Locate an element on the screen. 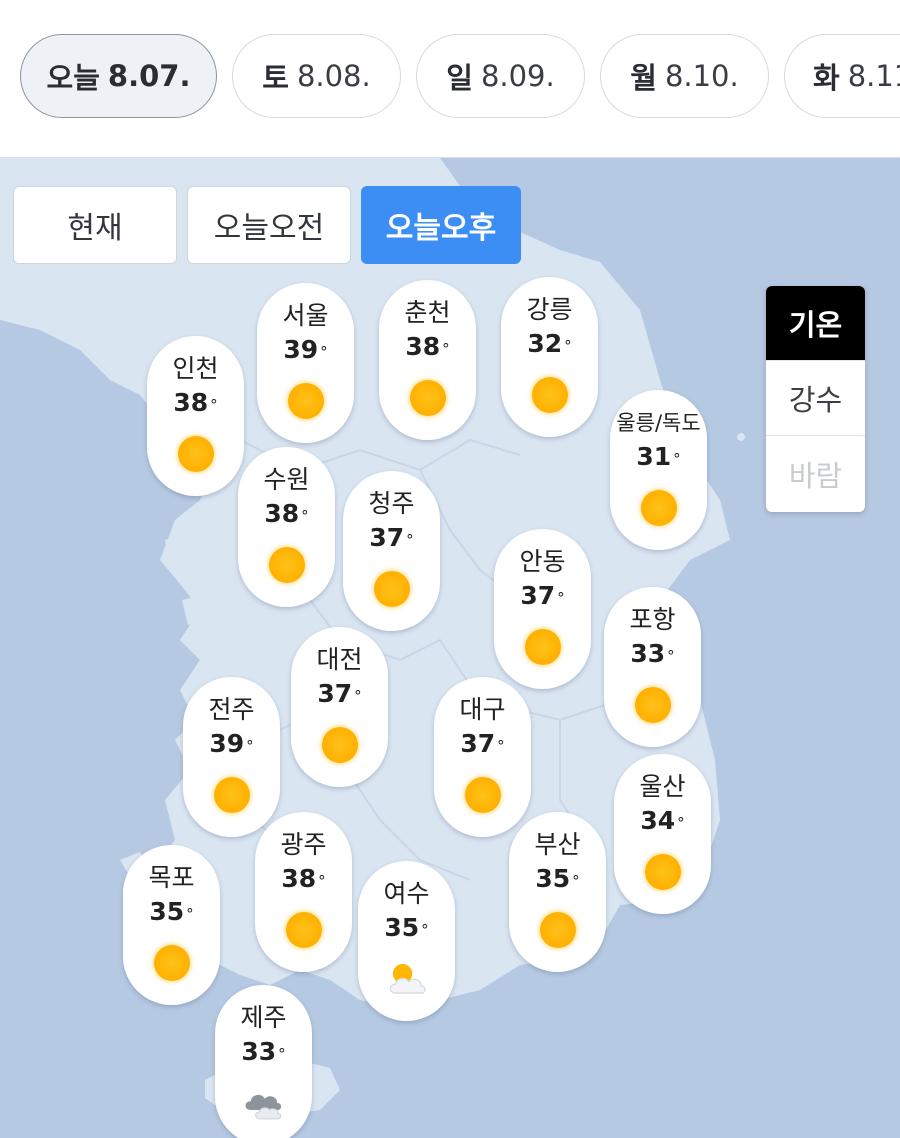  city-pill-suwon: 수원 38 ° is located at coordinates (286, 527).